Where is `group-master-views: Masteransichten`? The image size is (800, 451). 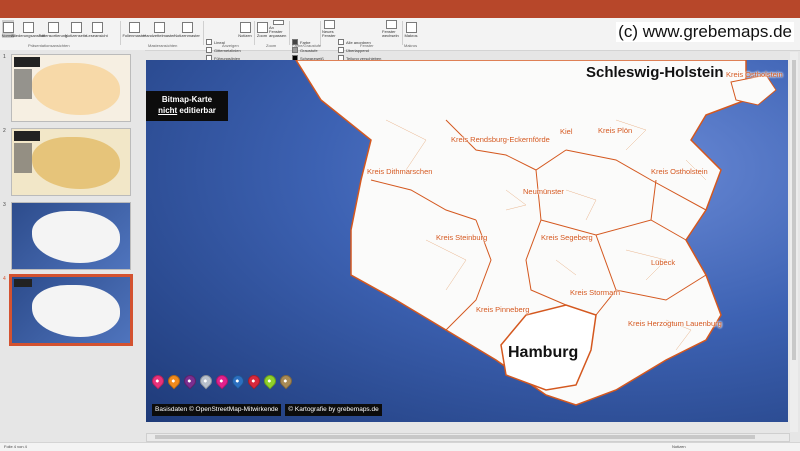
group-master-views: Masteransichten is located at coordinates (163, 45).